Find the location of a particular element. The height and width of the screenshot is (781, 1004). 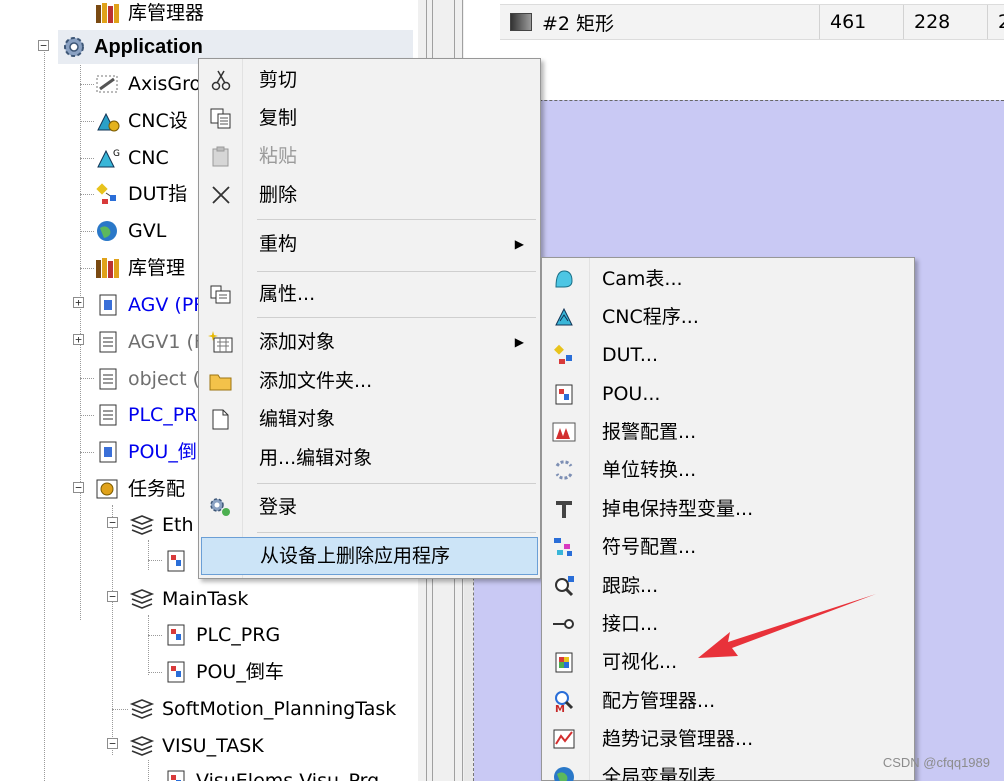

menu-item-edit-object: 编辑对象 is located at coordinates (369, 419).